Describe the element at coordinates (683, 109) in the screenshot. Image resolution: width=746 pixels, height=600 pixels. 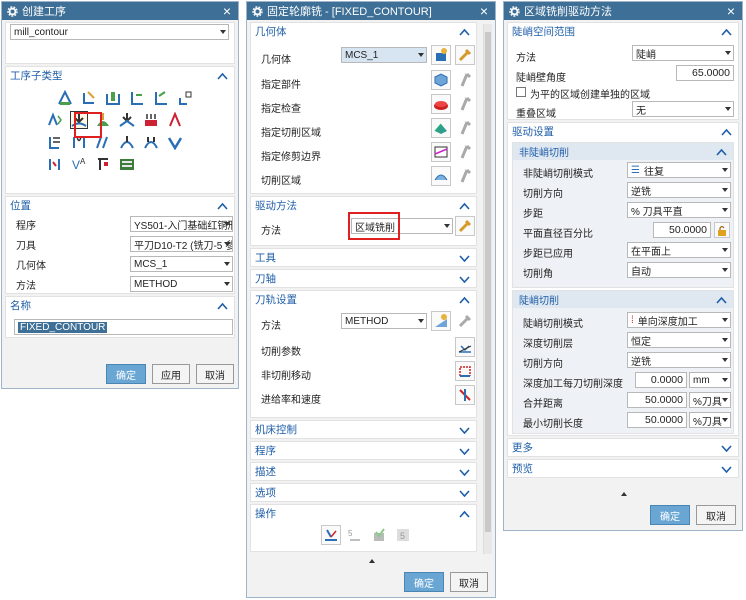
I see `overlap-dropdown: 无` at that location.